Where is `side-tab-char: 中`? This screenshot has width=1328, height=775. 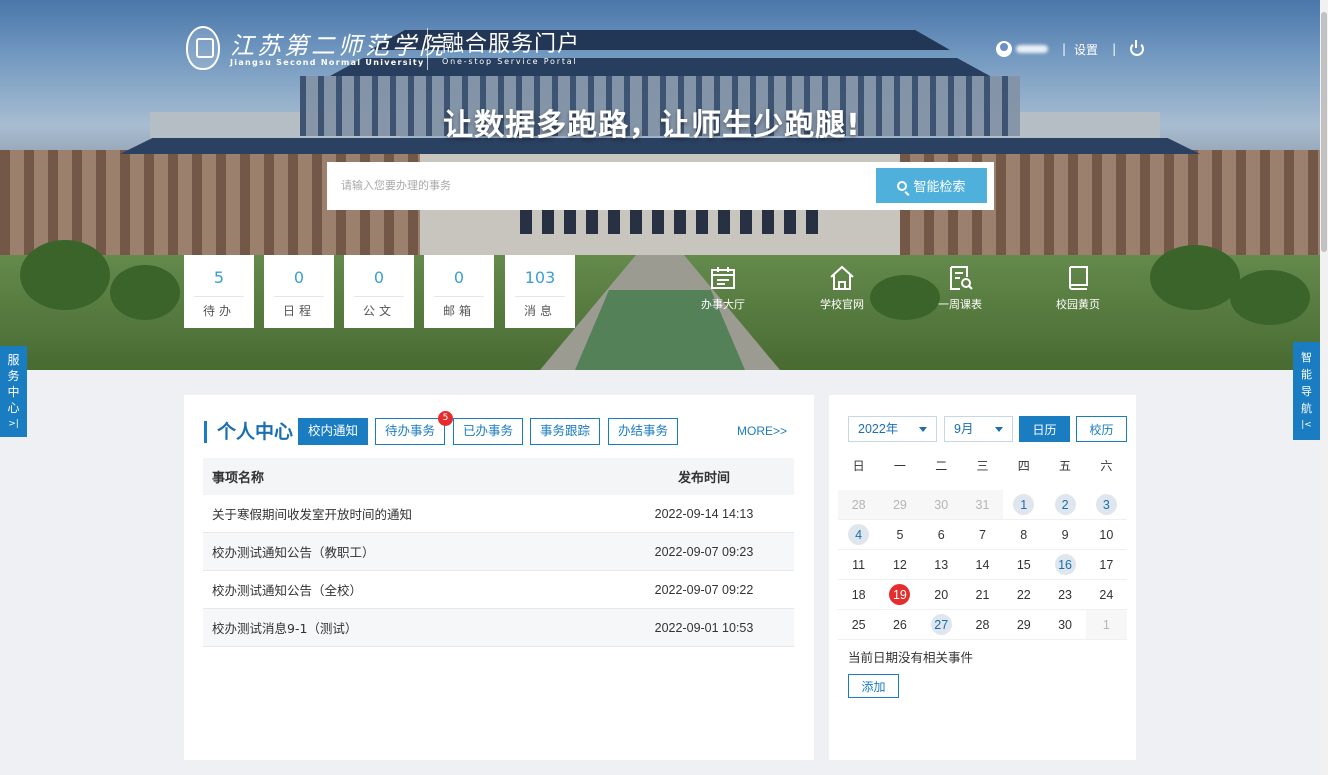 side-tab-char: 中 is located at coordinates (13, 391).